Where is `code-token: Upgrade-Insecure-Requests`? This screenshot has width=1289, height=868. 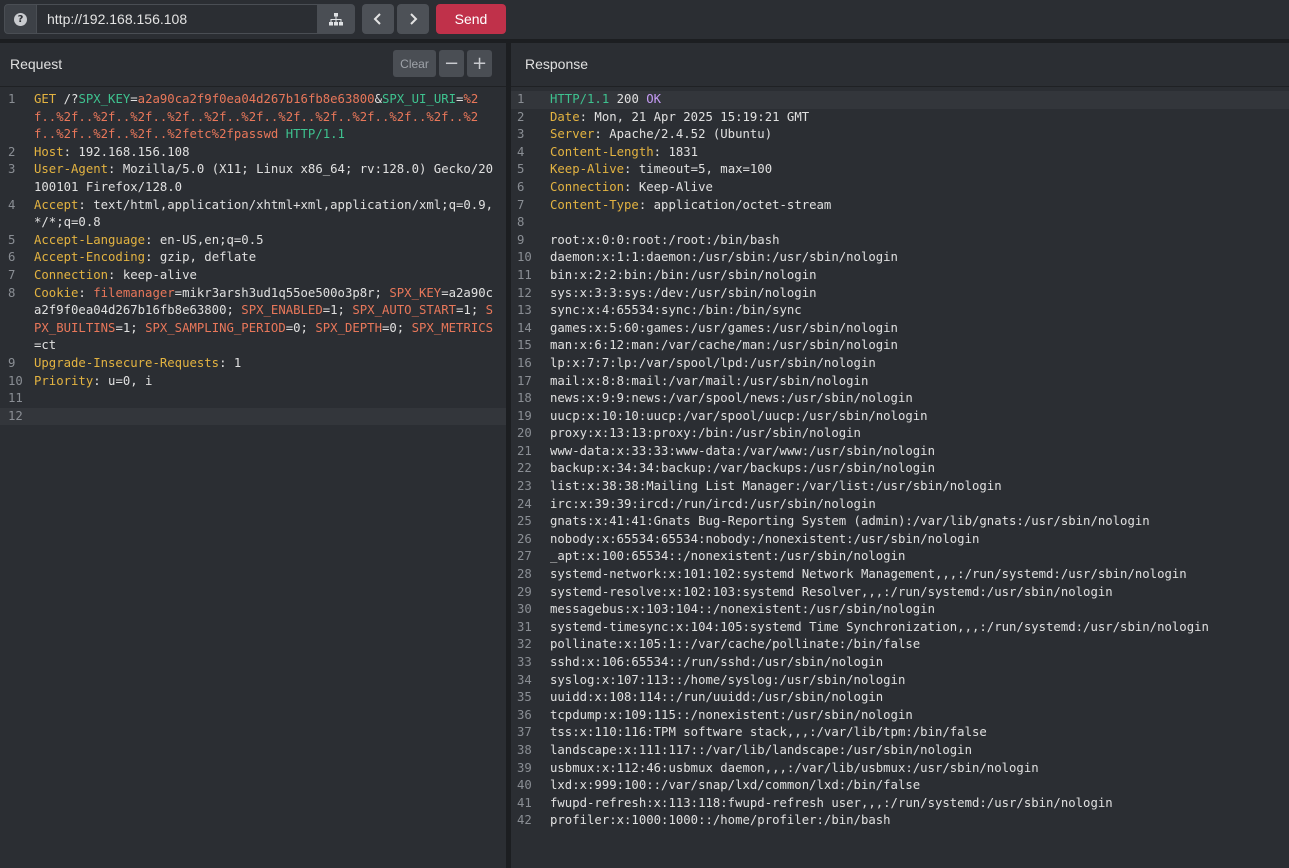 code-token: Upgrade-Insecure-Requests is located at coordinates (127, 362).